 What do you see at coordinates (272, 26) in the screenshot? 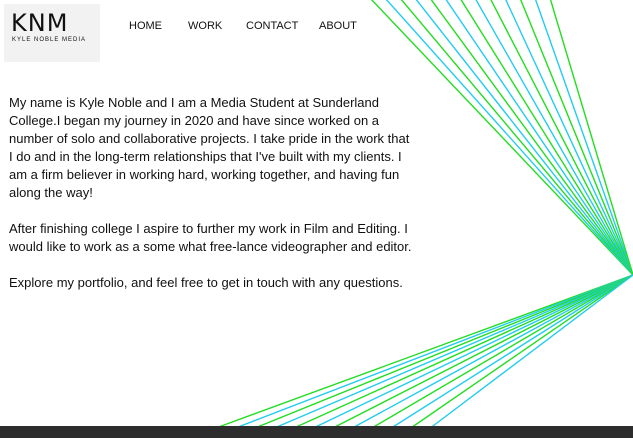
I see `nav-contact: CONTACT` at bounding box center [272, 26].